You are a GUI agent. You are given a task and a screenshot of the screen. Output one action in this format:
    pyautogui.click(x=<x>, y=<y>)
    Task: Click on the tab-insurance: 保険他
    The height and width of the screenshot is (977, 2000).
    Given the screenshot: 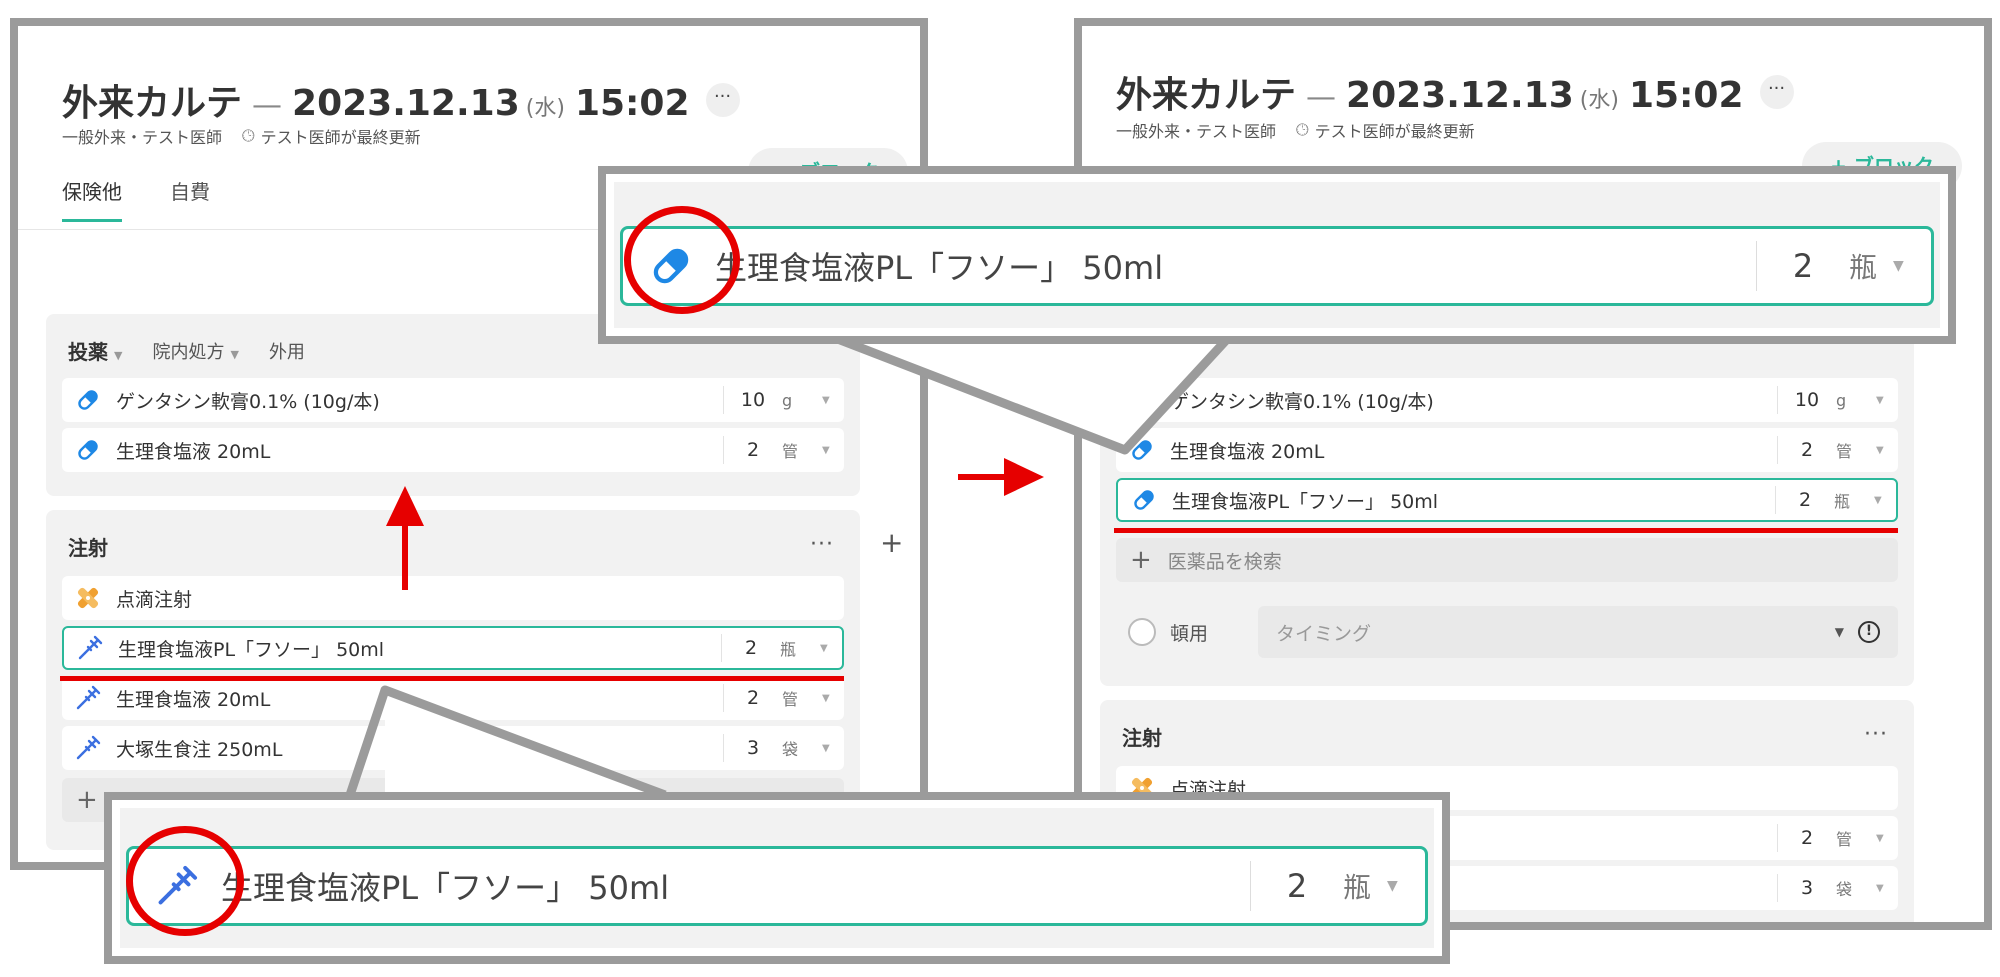 What is the action you would take?
    pyautogui.click(x=92, y=199)
    